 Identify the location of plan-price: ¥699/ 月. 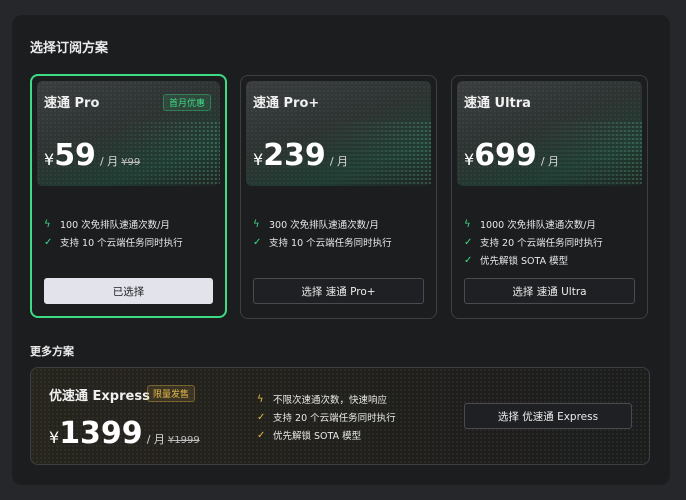
(511, 155).